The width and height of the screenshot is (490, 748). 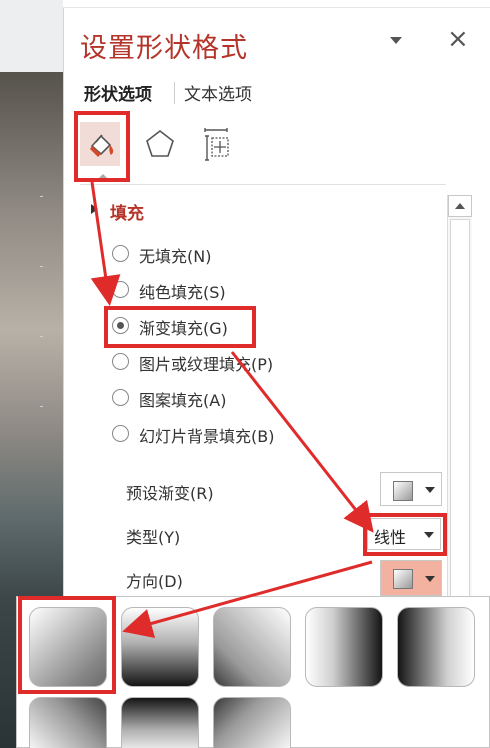 I want to click on effects-button, so click(x=160, y=144).